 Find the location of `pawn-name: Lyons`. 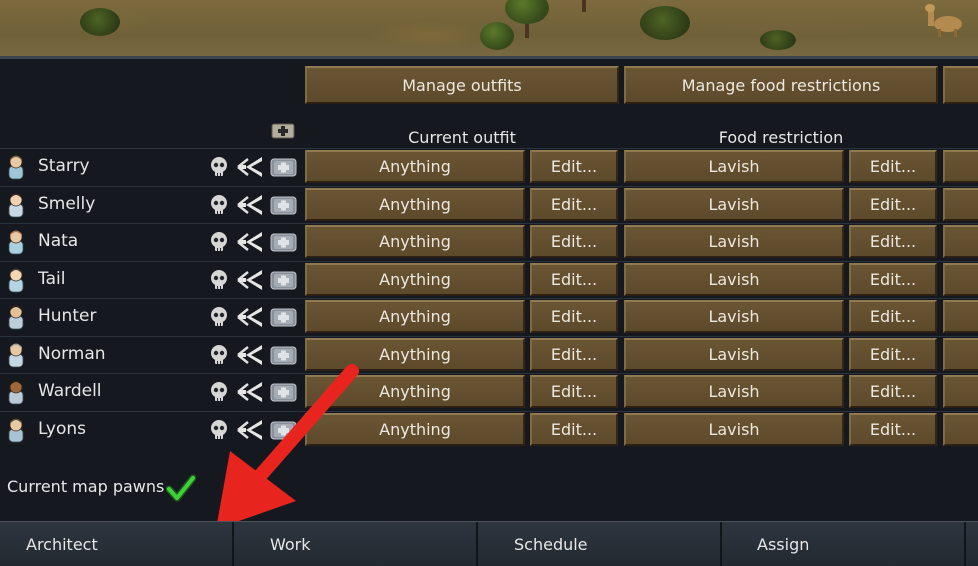

pawn-name: Lyons is located at coordinates (62, 429).